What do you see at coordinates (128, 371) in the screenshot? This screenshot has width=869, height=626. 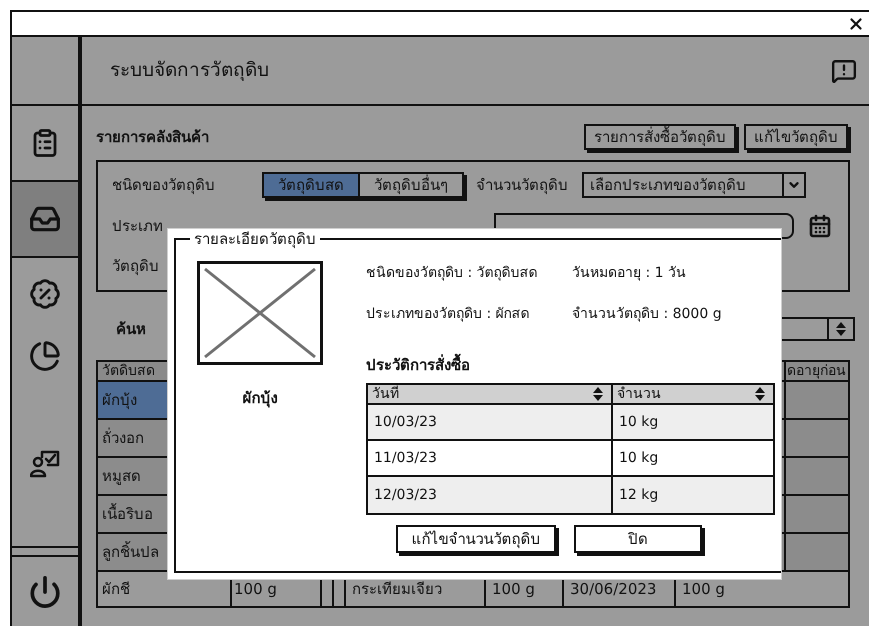 I see `column-header: วัตดิบสด` at bounding box center [128, 371].